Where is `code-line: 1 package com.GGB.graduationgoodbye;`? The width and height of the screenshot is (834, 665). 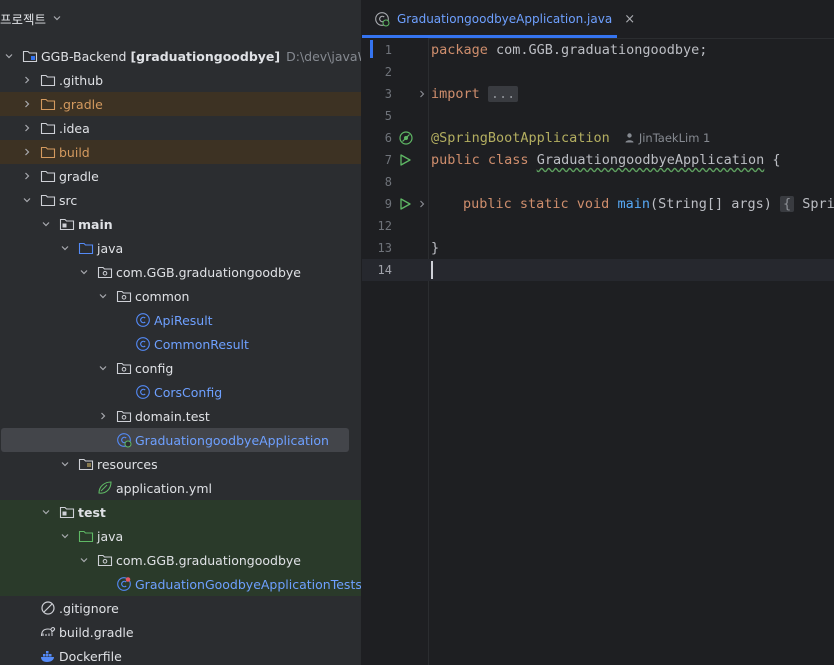 code-line: 1 package com.GGB.graduationgoodbye; is located at coordinates (598, 50).